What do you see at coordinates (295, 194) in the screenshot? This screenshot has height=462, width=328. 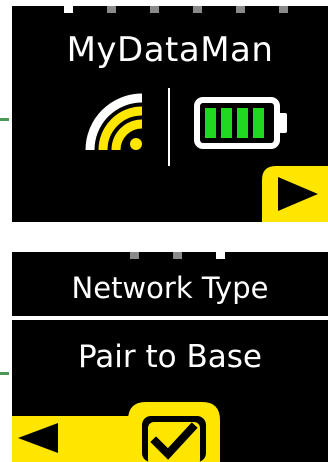 I see `next-button` at bounding box center [295, 194].